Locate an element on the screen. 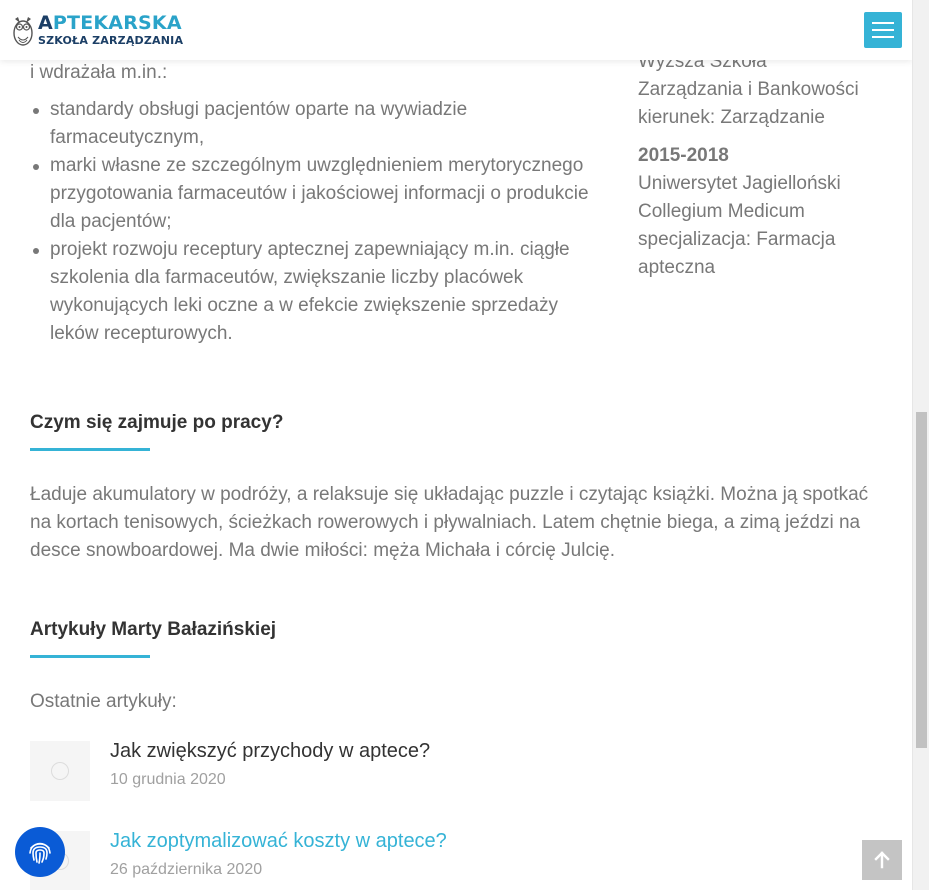  arrow-up-icon is located at coordinates (882, 860).